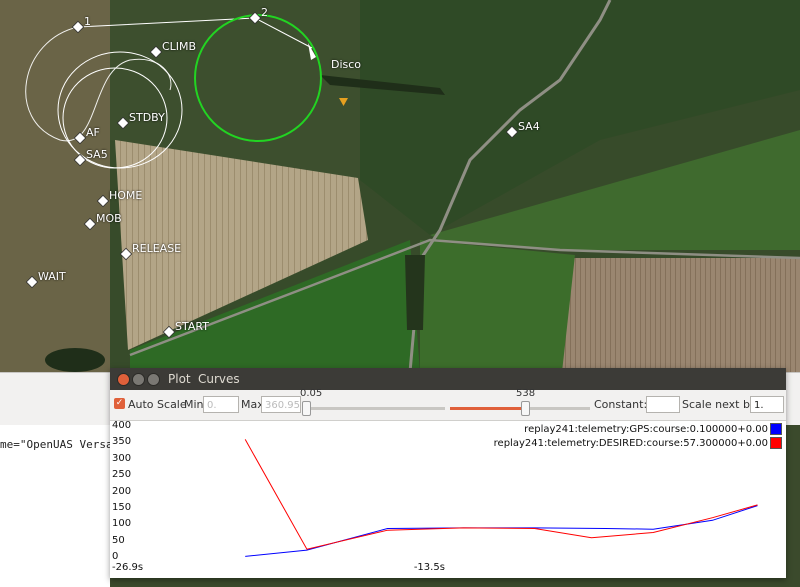 The height and width of the screenshot is (587, 800). Describe the element at coordinates (122, 425) in the screenshot. I see `y-tick-label: 400` at that location.